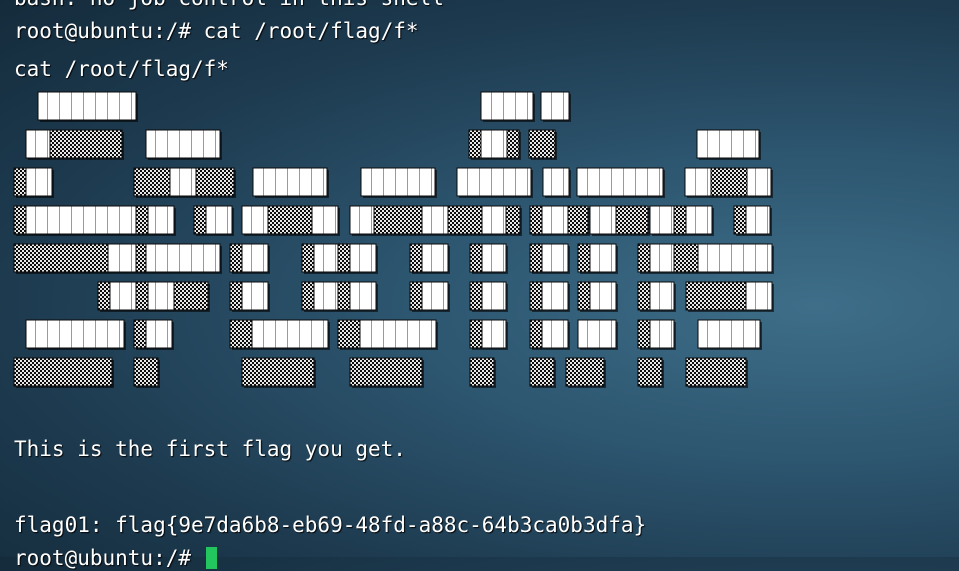 The width and height of the screenshot is (959, 571). Describe the element at coordinates (109, 558) in the screenshot. I see `prompt-text: root@ubuntu:/#` at that location.